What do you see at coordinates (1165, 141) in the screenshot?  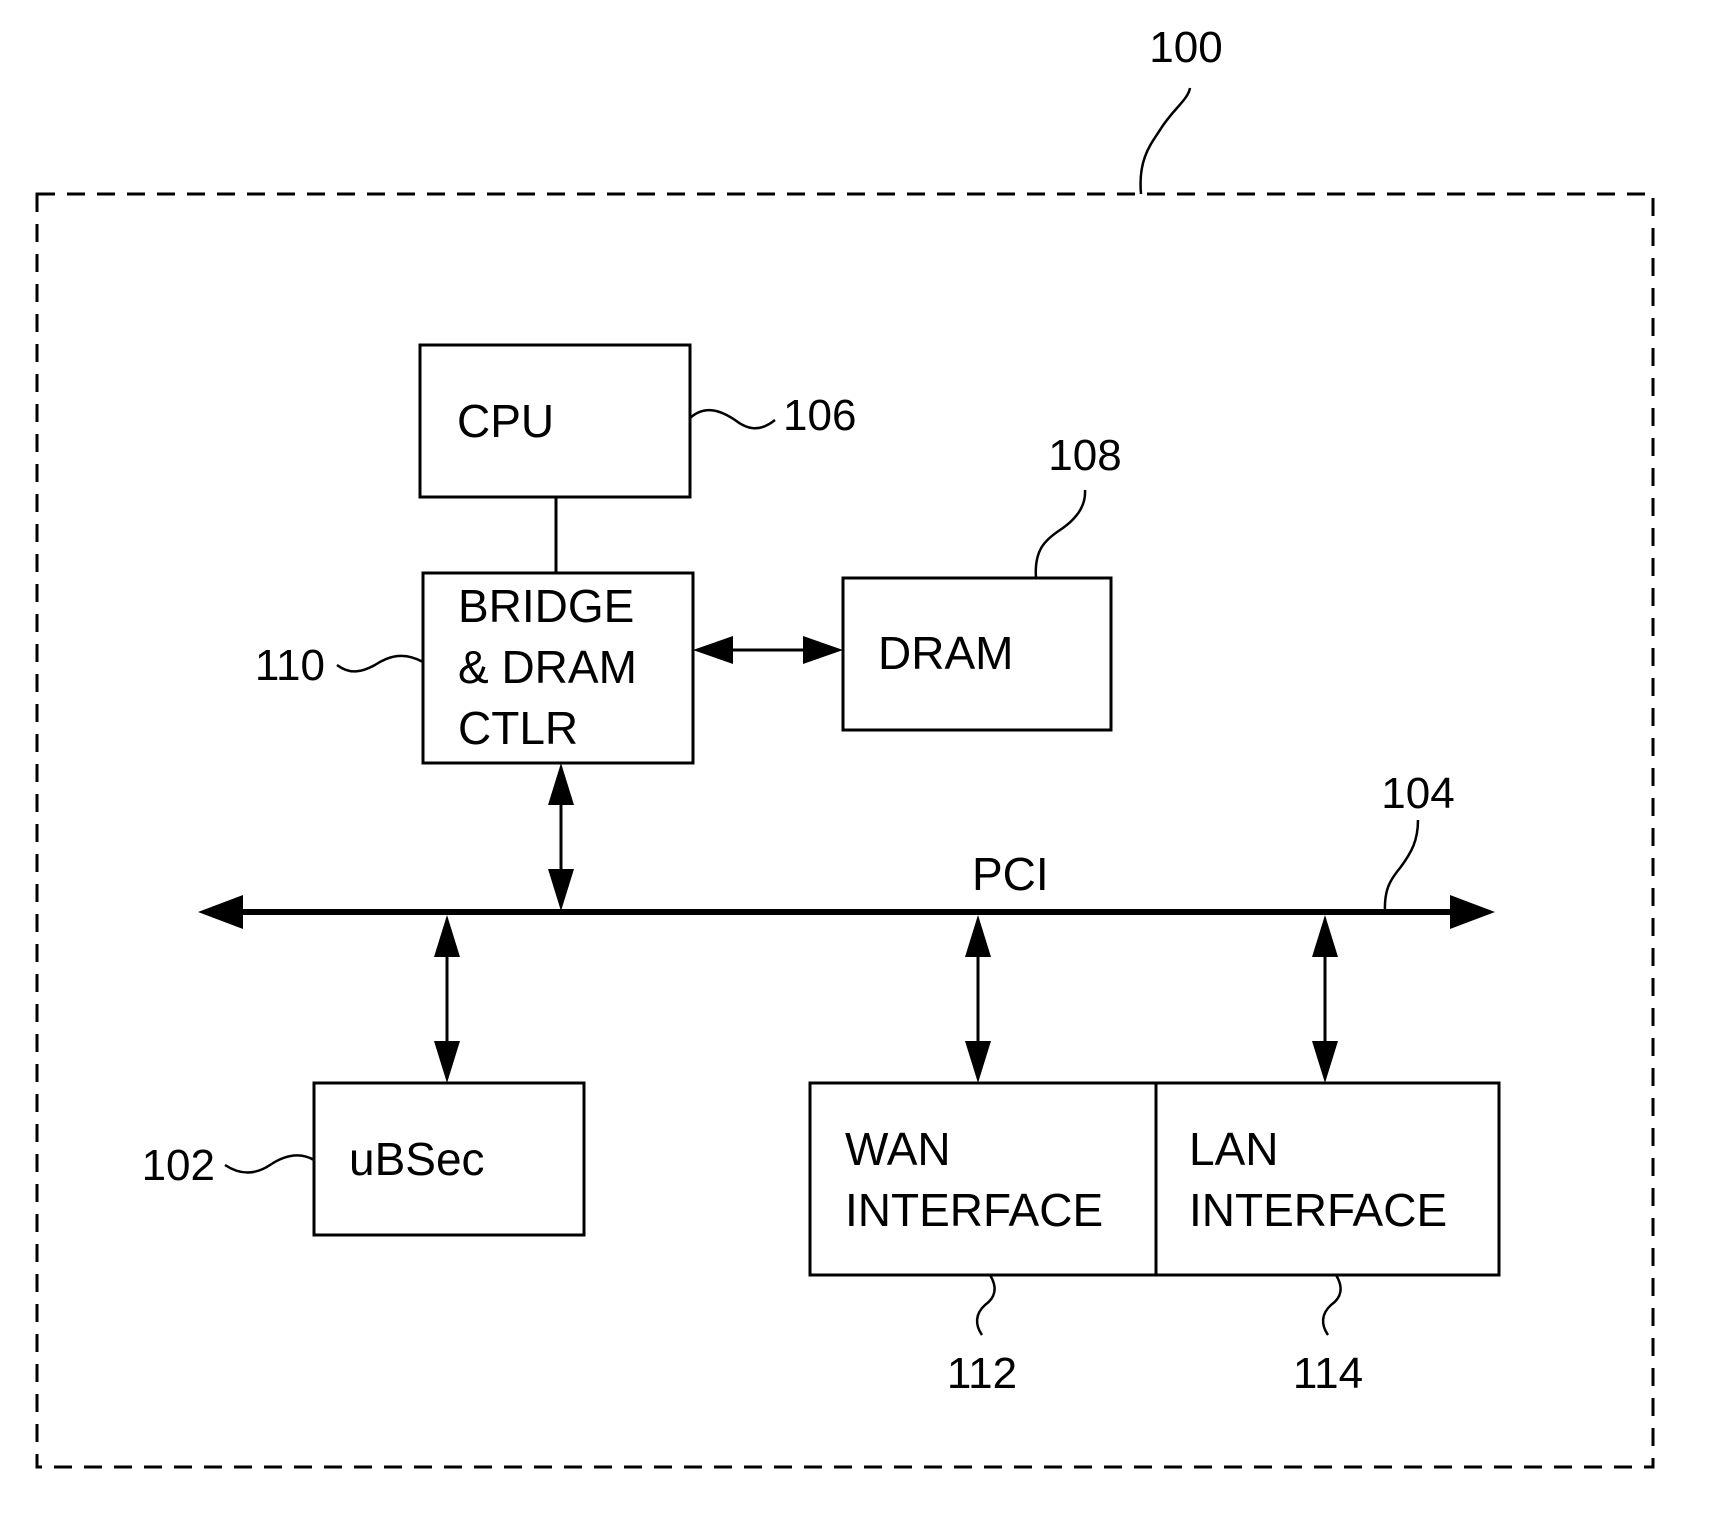 I see `system-ref-leader` at bounding box center [1165, 141].